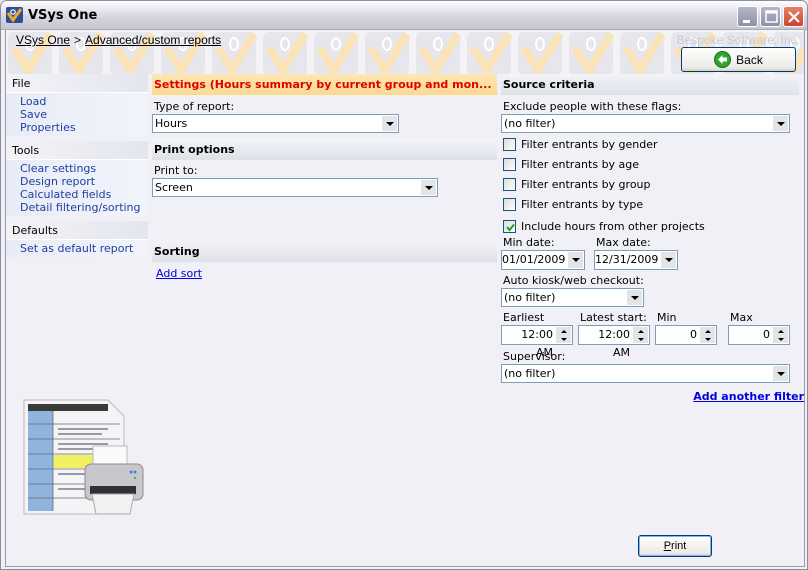 This screenshot has height=570, width=808. Describe the element at coordinates (176, 170) in the screenshot. I see `print-to-label: Print to:` at that location.